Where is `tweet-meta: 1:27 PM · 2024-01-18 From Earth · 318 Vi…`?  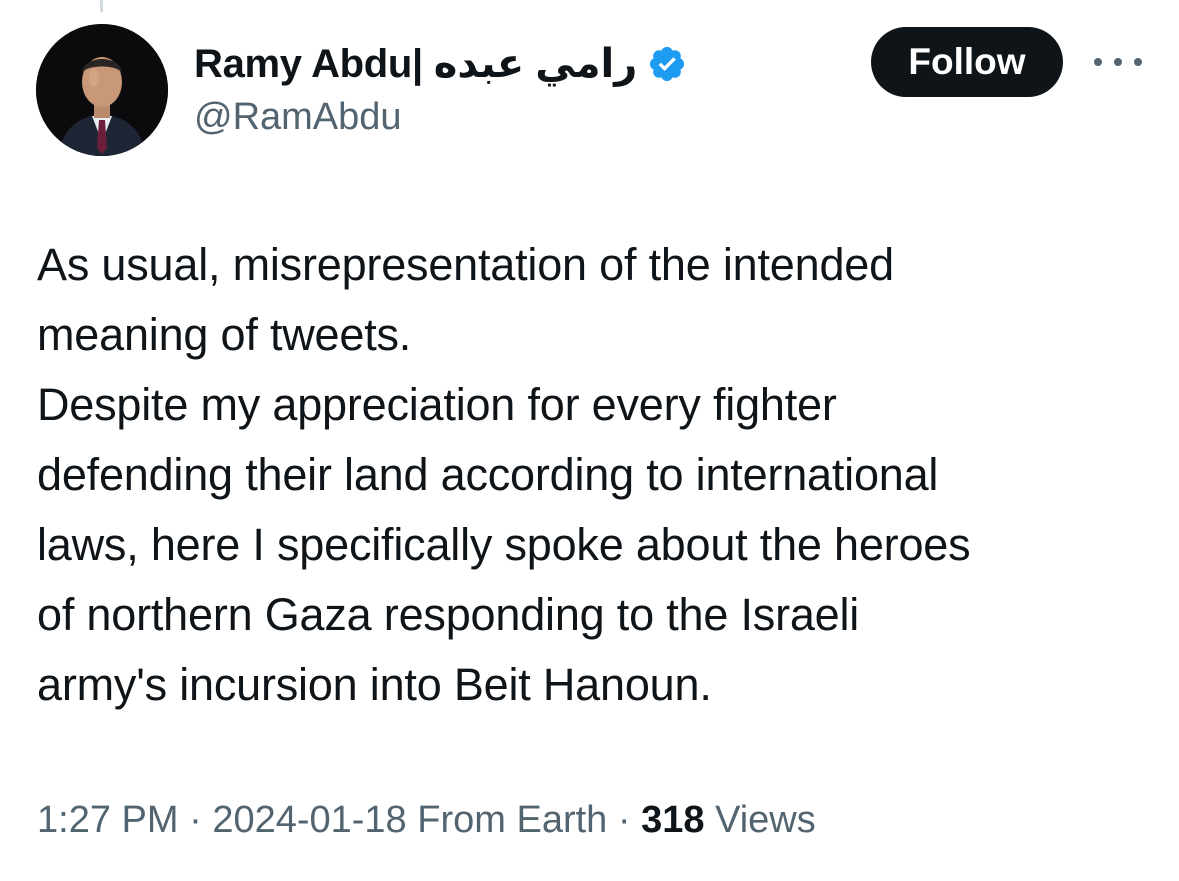 tweet-meta: 1:27 PM · 2024-01-18 From Earth · 318 Vi… is located at coordinates (426, 820).